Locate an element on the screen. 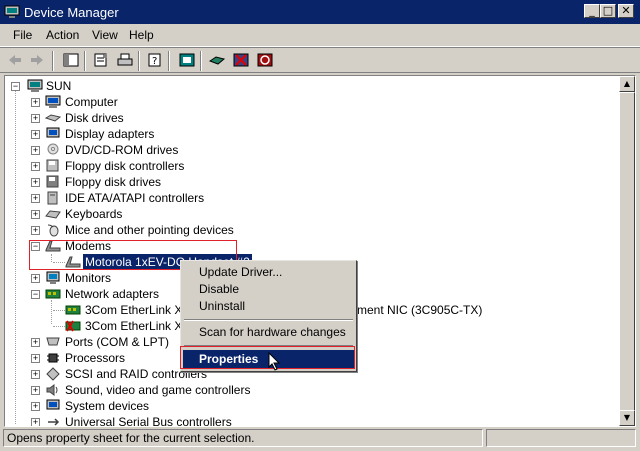 The width and height of the screenshot is (640, 451). print-icon is located at coordinates (125, 60).